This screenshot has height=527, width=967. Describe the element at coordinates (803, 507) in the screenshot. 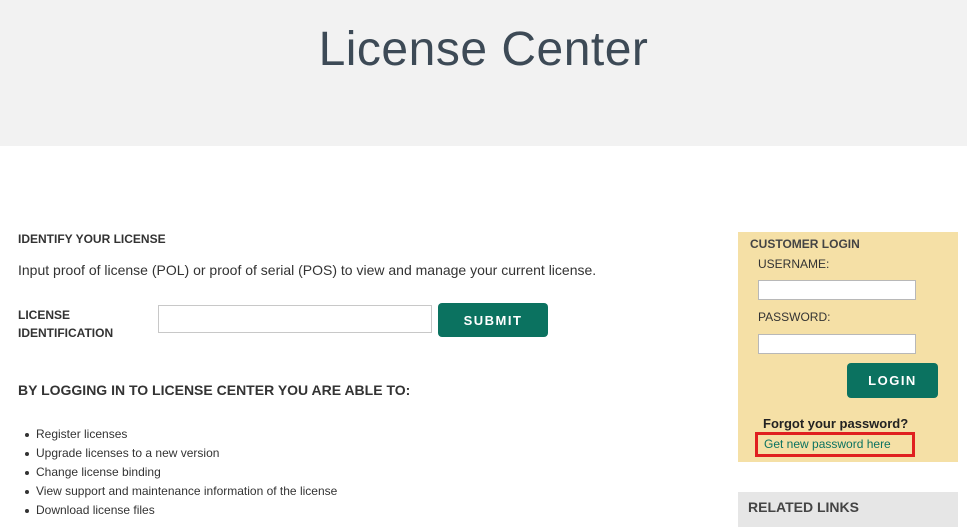

I see `related-links-title: RELATED LINKS` at that location.